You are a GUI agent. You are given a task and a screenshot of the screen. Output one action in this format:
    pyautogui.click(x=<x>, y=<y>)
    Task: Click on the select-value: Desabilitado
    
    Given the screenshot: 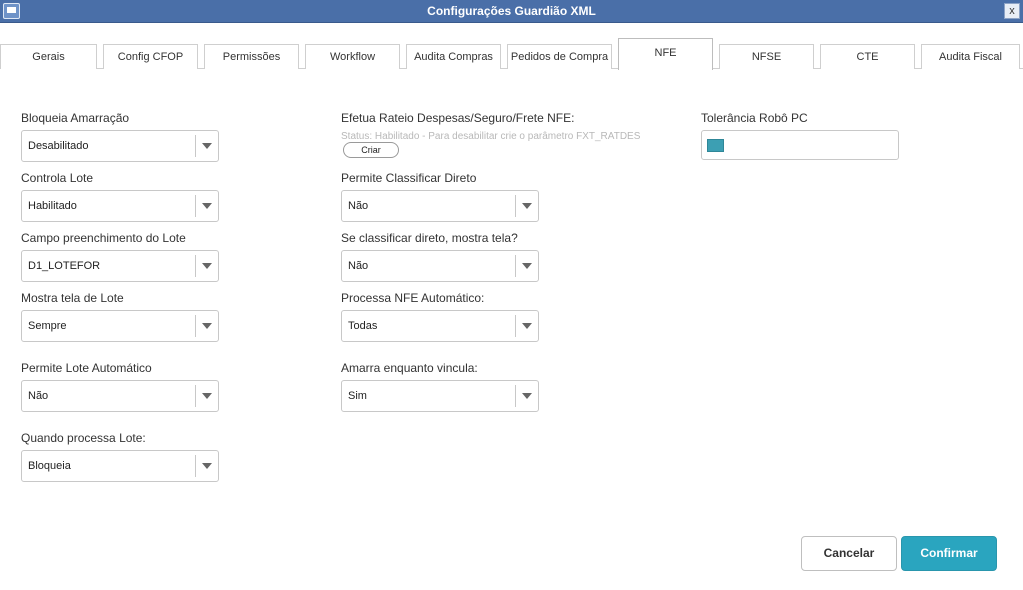 What is the action you would take?
    pyautogui.click(x=58, y=146)
    